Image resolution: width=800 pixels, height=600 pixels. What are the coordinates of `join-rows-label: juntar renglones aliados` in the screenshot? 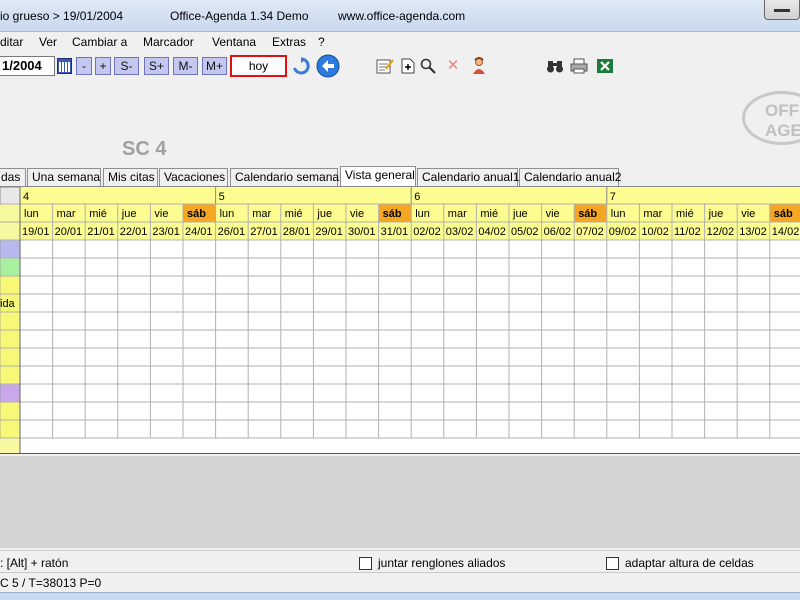 It's located at (442, 563).